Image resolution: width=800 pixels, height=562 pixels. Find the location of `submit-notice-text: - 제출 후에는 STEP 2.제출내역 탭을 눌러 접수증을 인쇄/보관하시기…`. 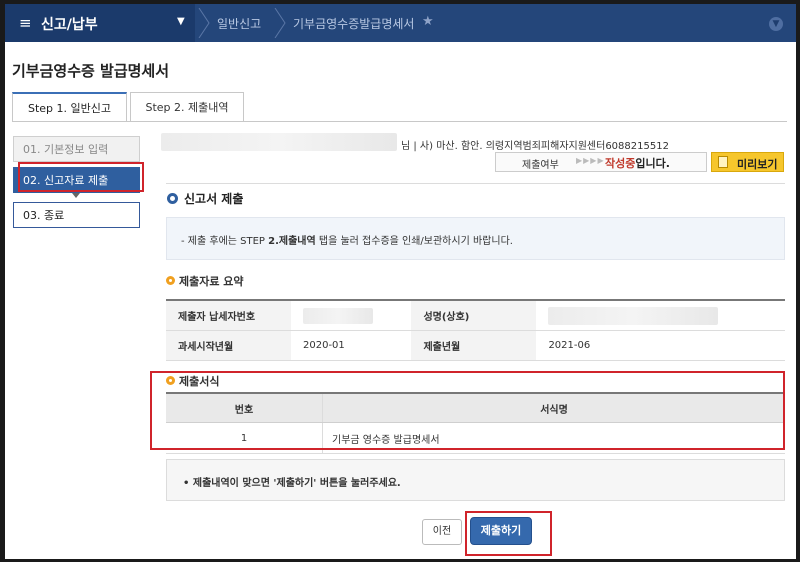

submit-notice-text: - 제출 후에는 STEP 2.제출내역 탭을 눌러 접수증을 인쇄/보관하시기… is located at coordinates (347, 239).